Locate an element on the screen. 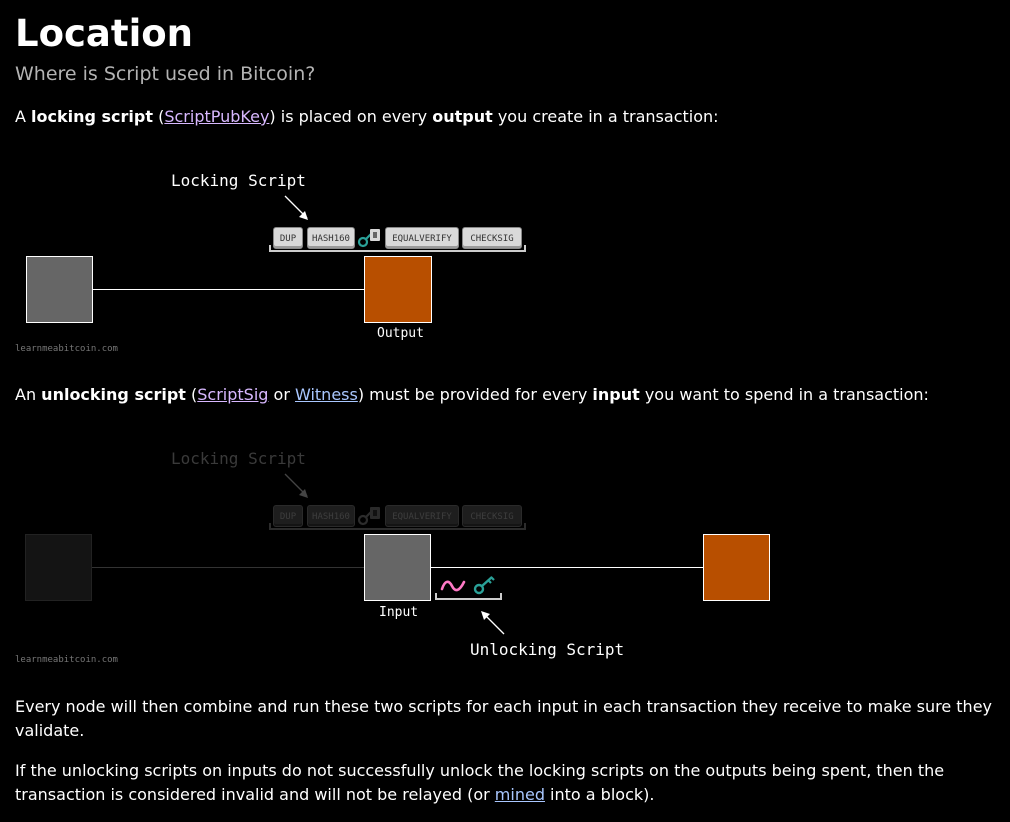 This screenshot has height=822, width=1010. bold-locking-script: locking script is located at coordinates (92, 116).